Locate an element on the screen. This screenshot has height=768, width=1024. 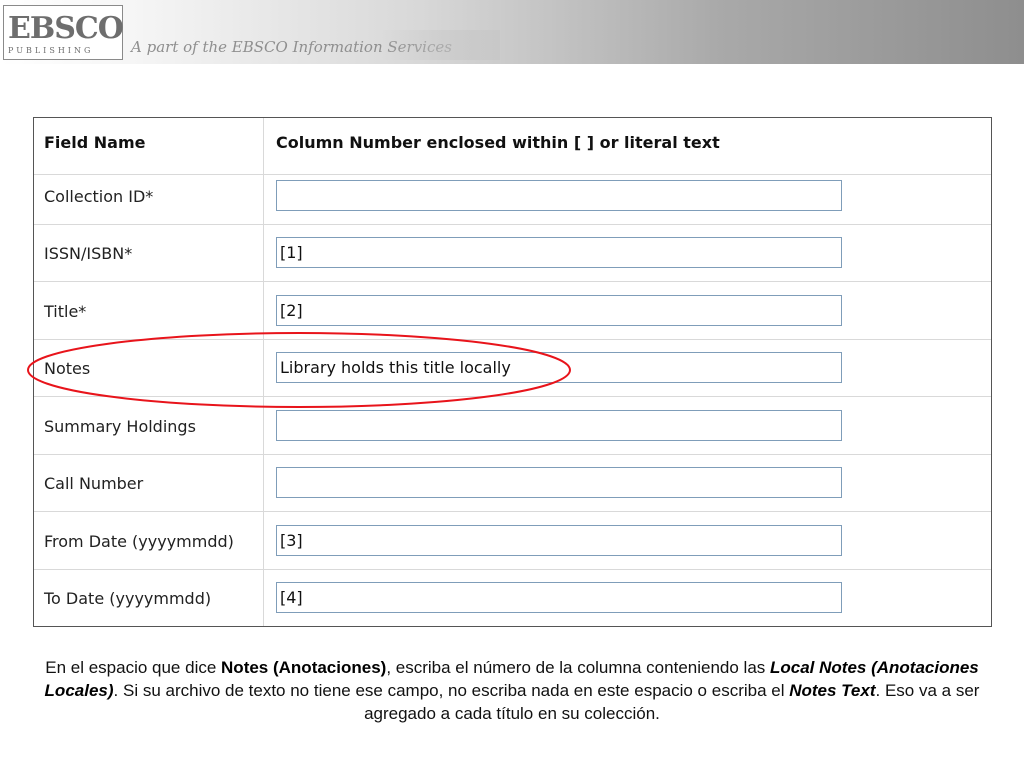
caption-text: En el espacio que dice is located at coordinates (133, 667).